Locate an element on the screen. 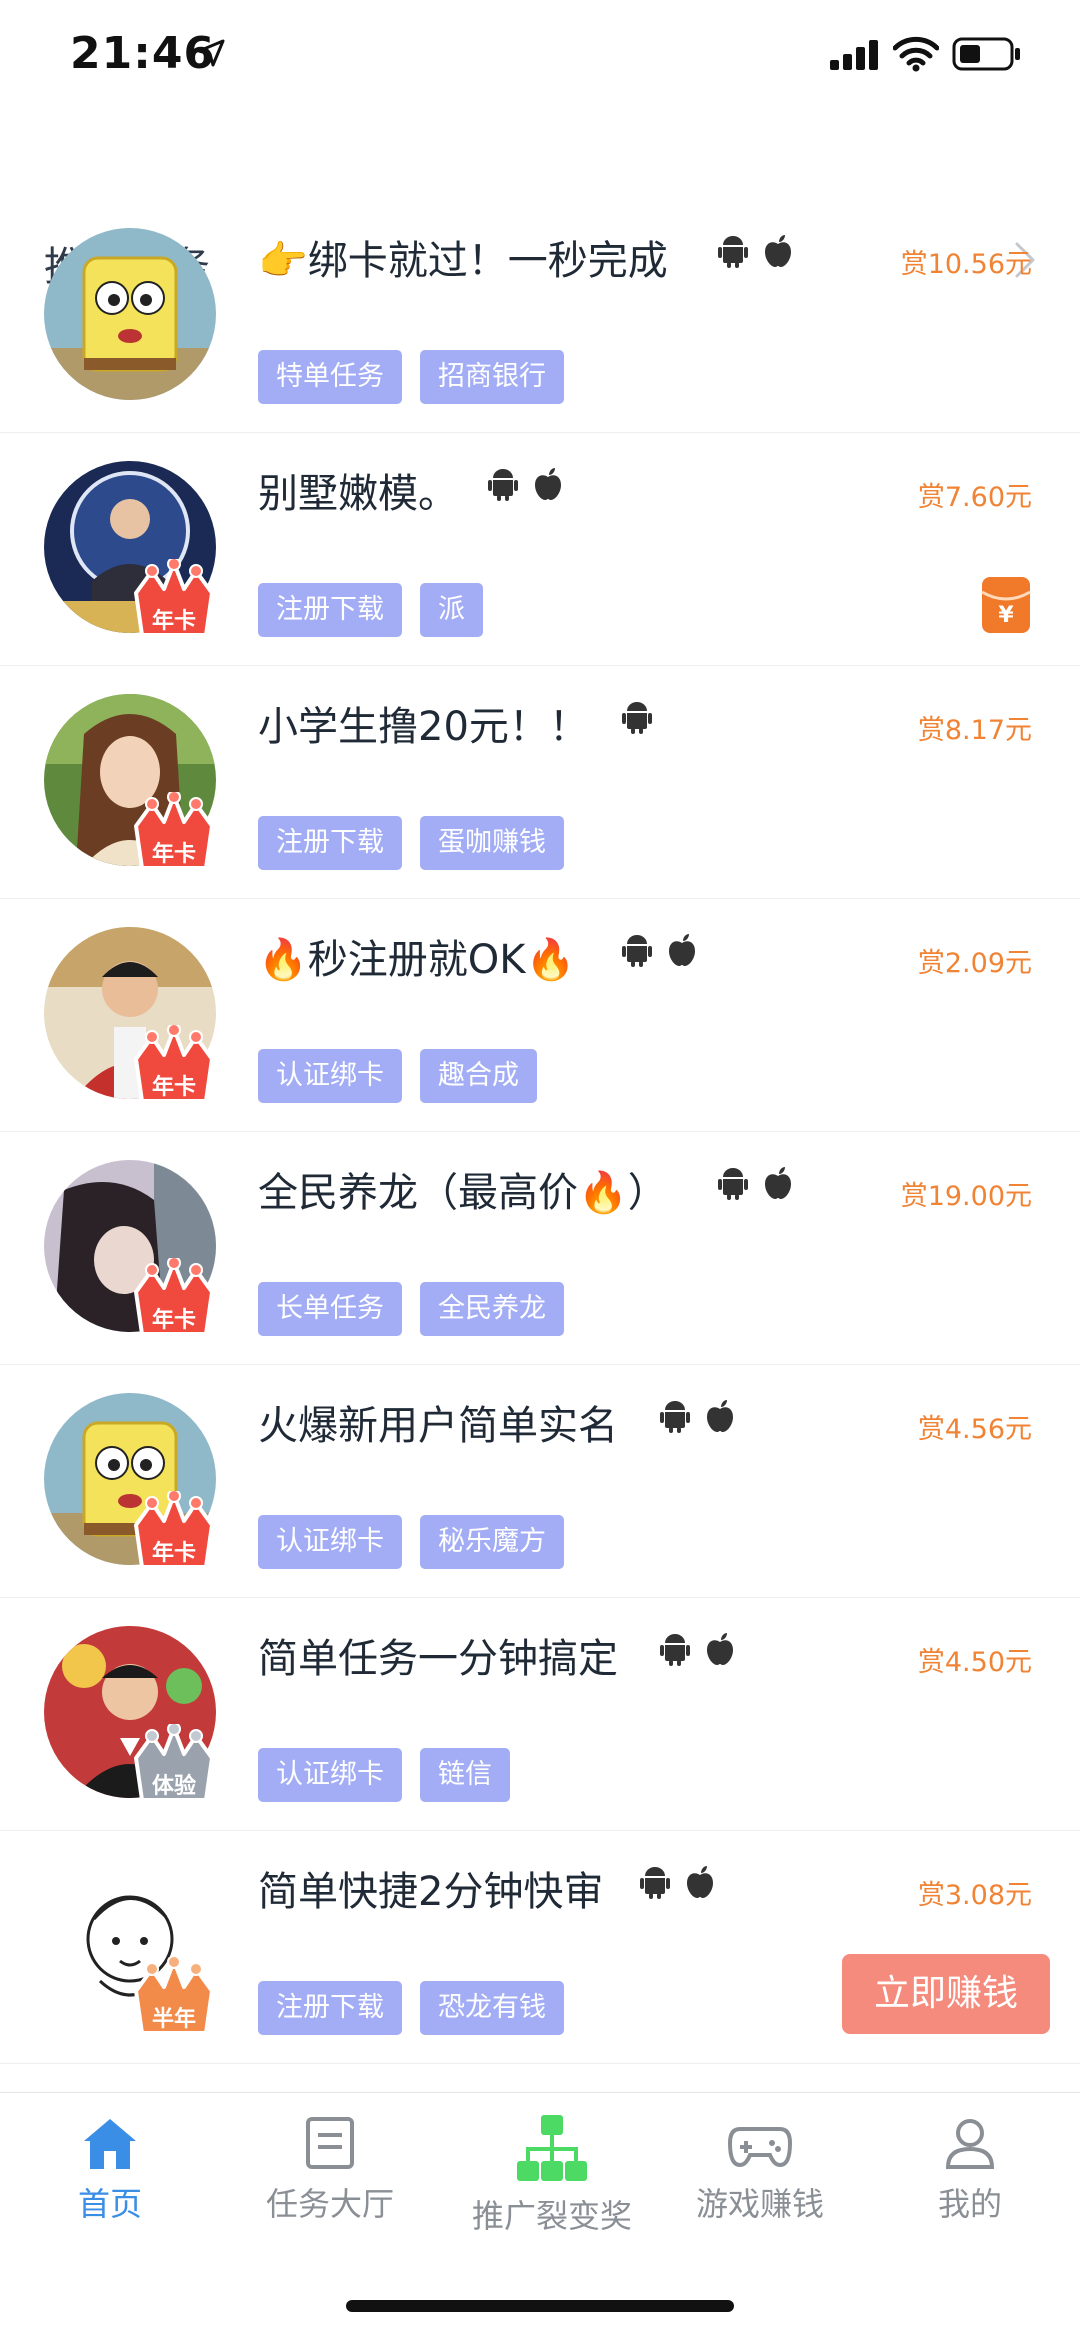 This screenshot has height=2337, width=1080. network-icon is located at coordinates (552, 2148).